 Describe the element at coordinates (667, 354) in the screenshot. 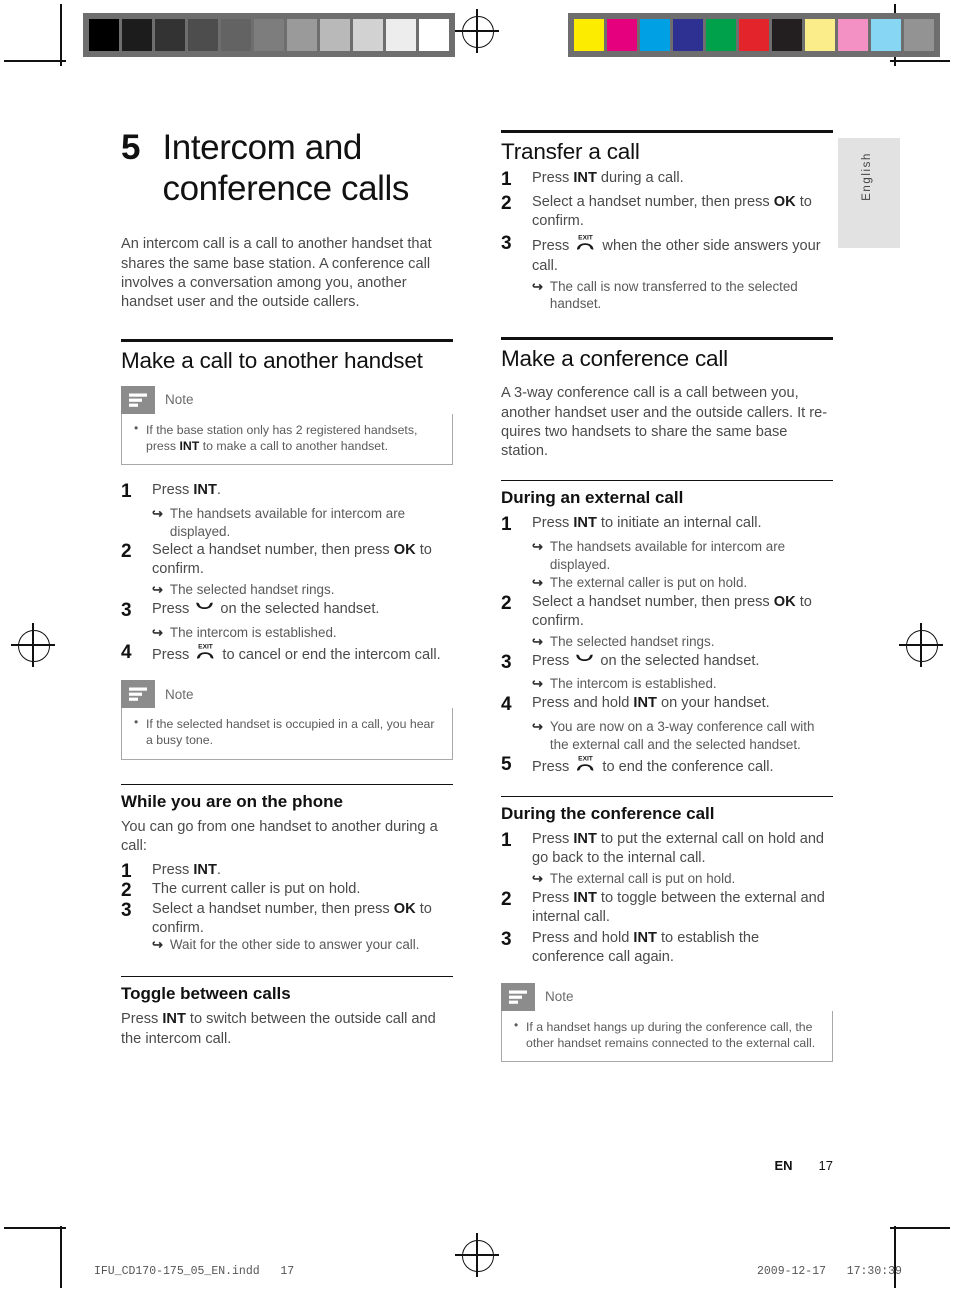

I see `heading-make-a-conference-call: Make a conference call` at that location.